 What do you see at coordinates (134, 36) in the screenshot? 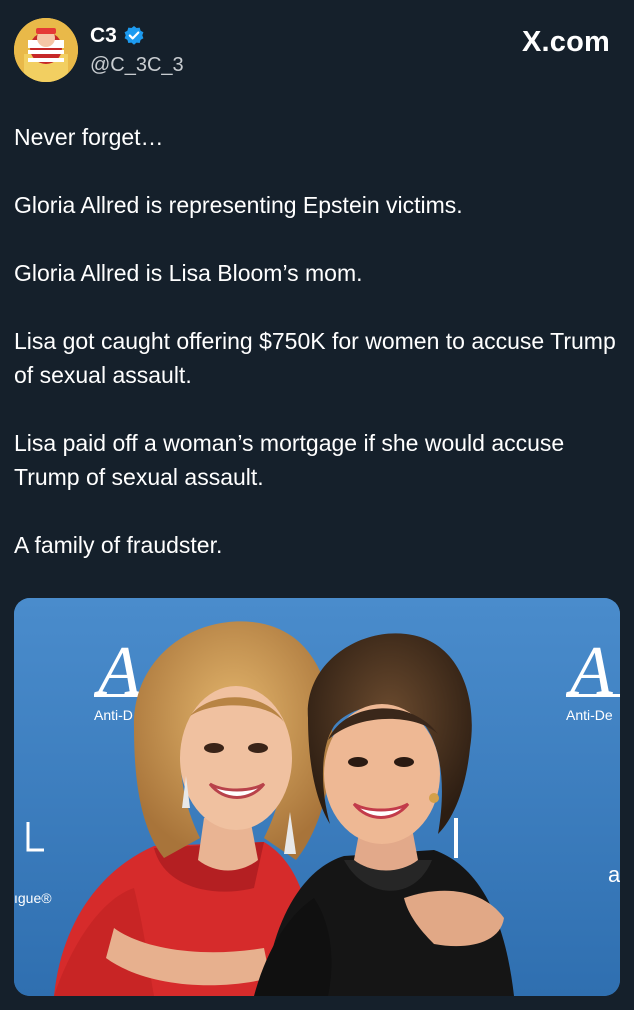
I see `verified-badge-icon` at bounding box center [134, 36].